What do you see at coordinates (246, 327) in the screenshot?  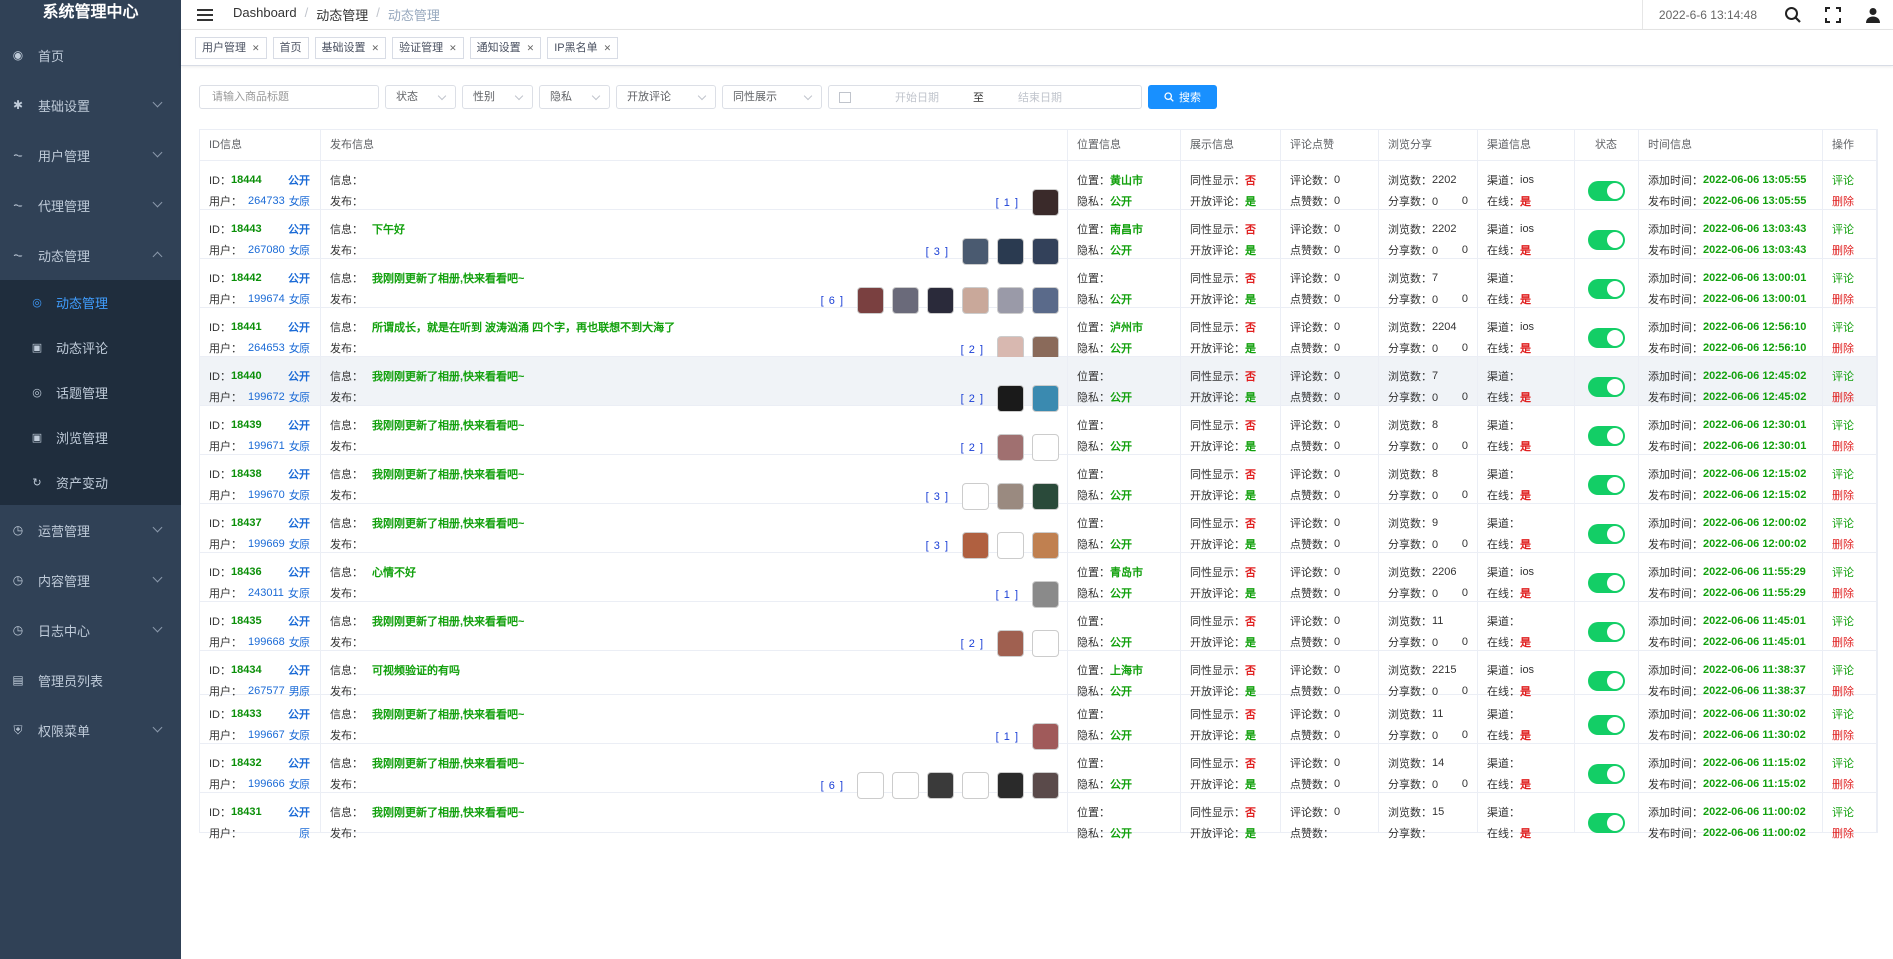 I see `post-id: 18441` at bounding box center [246, 327].